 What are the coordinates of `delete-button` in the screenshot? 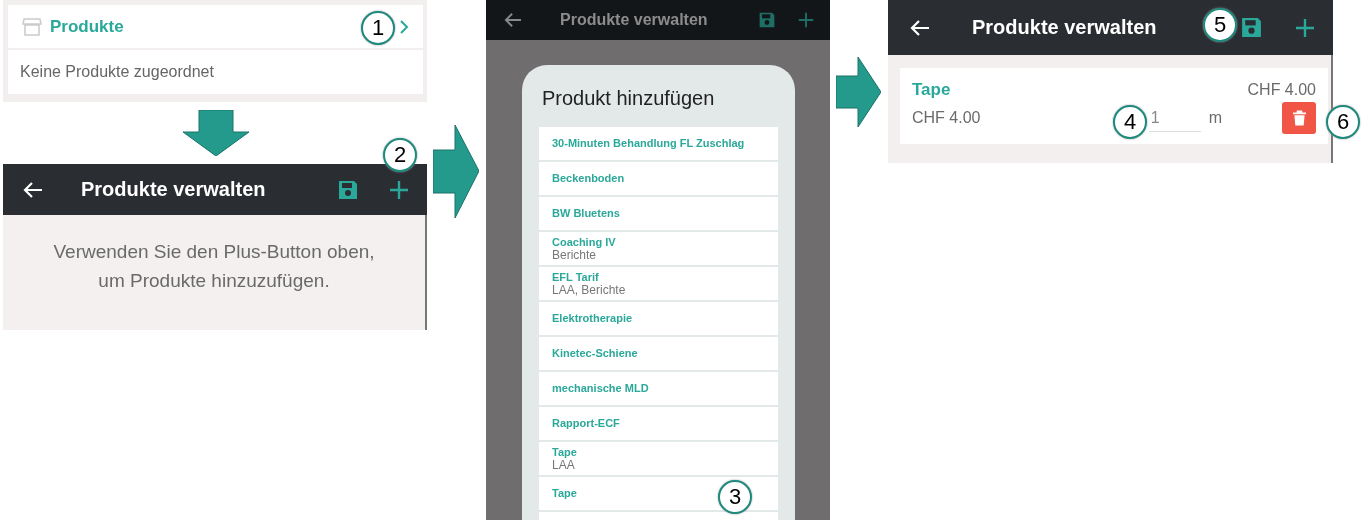 It's located at (1299, 118).